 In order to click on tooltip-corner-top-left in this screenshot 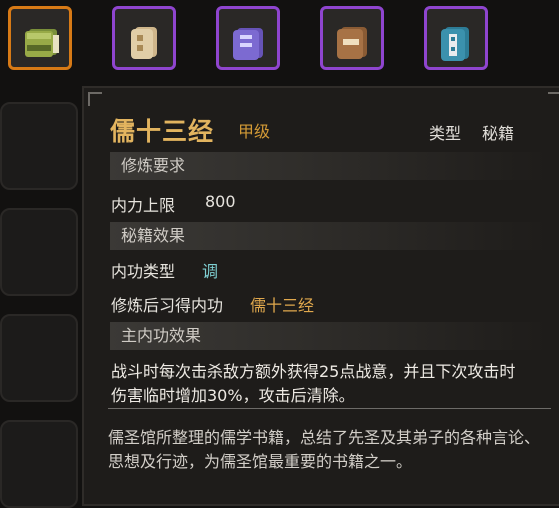, I will do `click(95, 99)`.